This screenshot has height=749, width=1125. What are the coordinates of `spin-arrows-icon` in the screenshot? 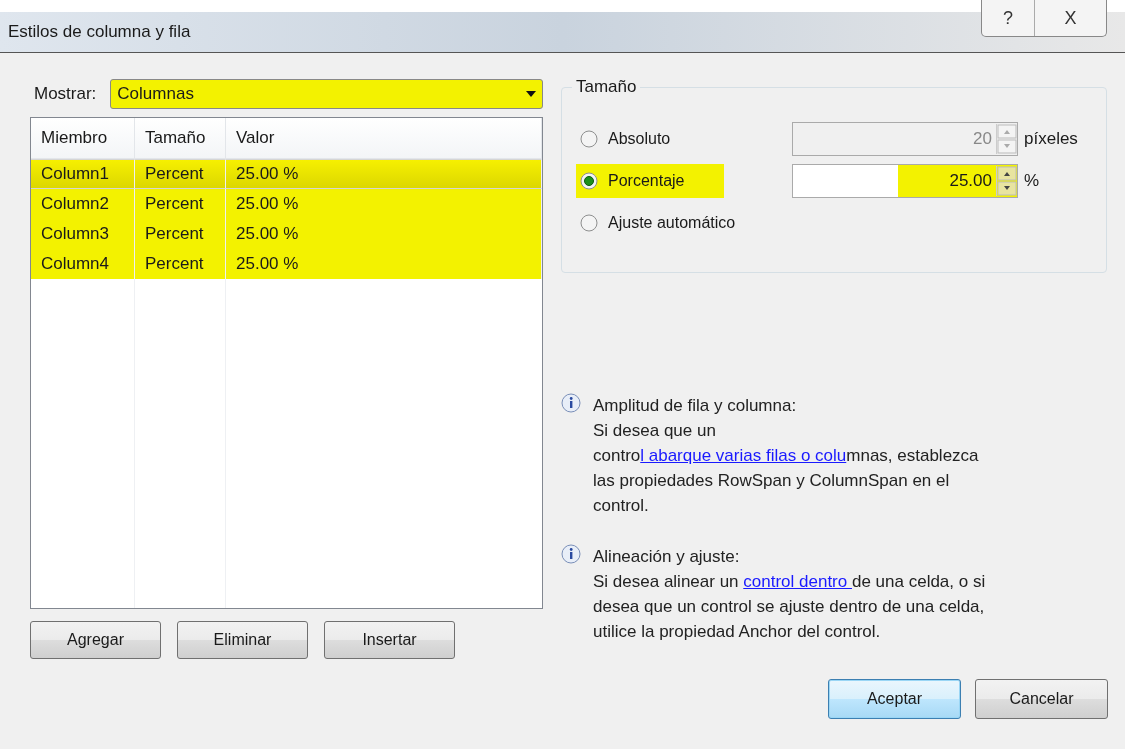 It's located at (1006, 181).